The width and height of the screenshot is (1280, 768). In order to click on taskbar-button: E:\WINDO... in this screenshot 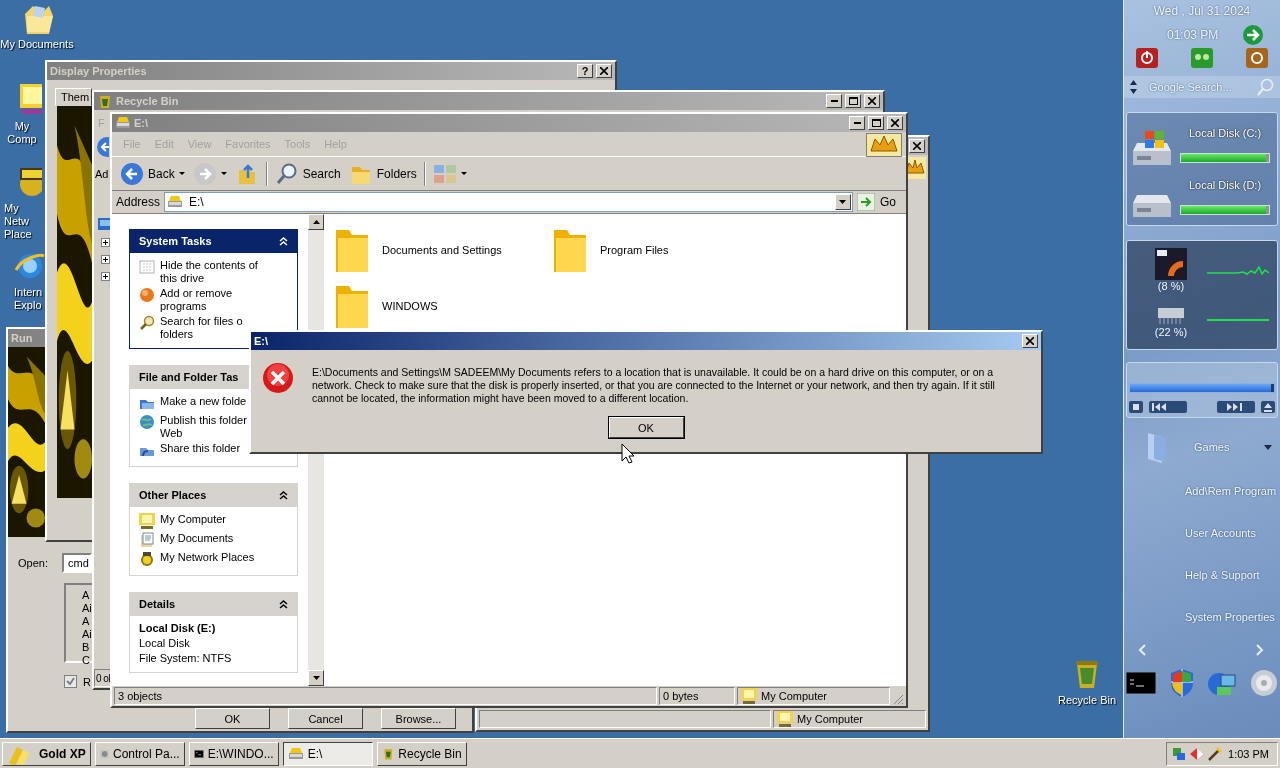, I will do `click(233, 753)`.